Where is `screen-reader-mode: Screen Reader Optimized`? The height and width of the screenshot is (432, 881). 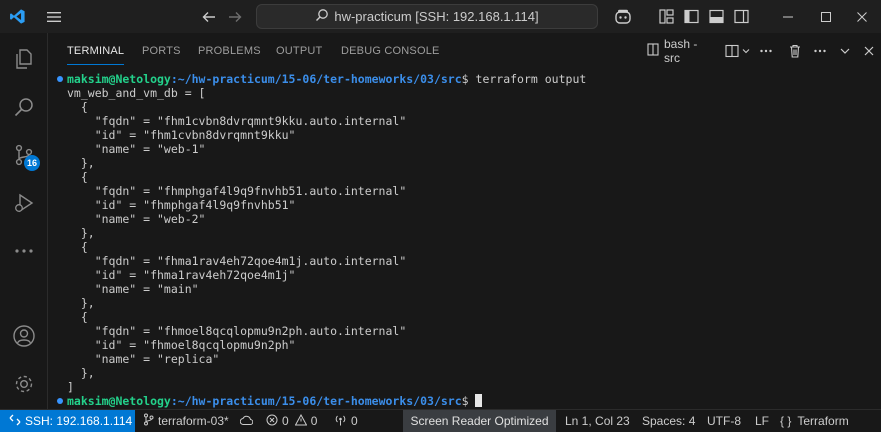 screen-reader-mode: Screen Reader Optimized is located at coordinates (479, 421).